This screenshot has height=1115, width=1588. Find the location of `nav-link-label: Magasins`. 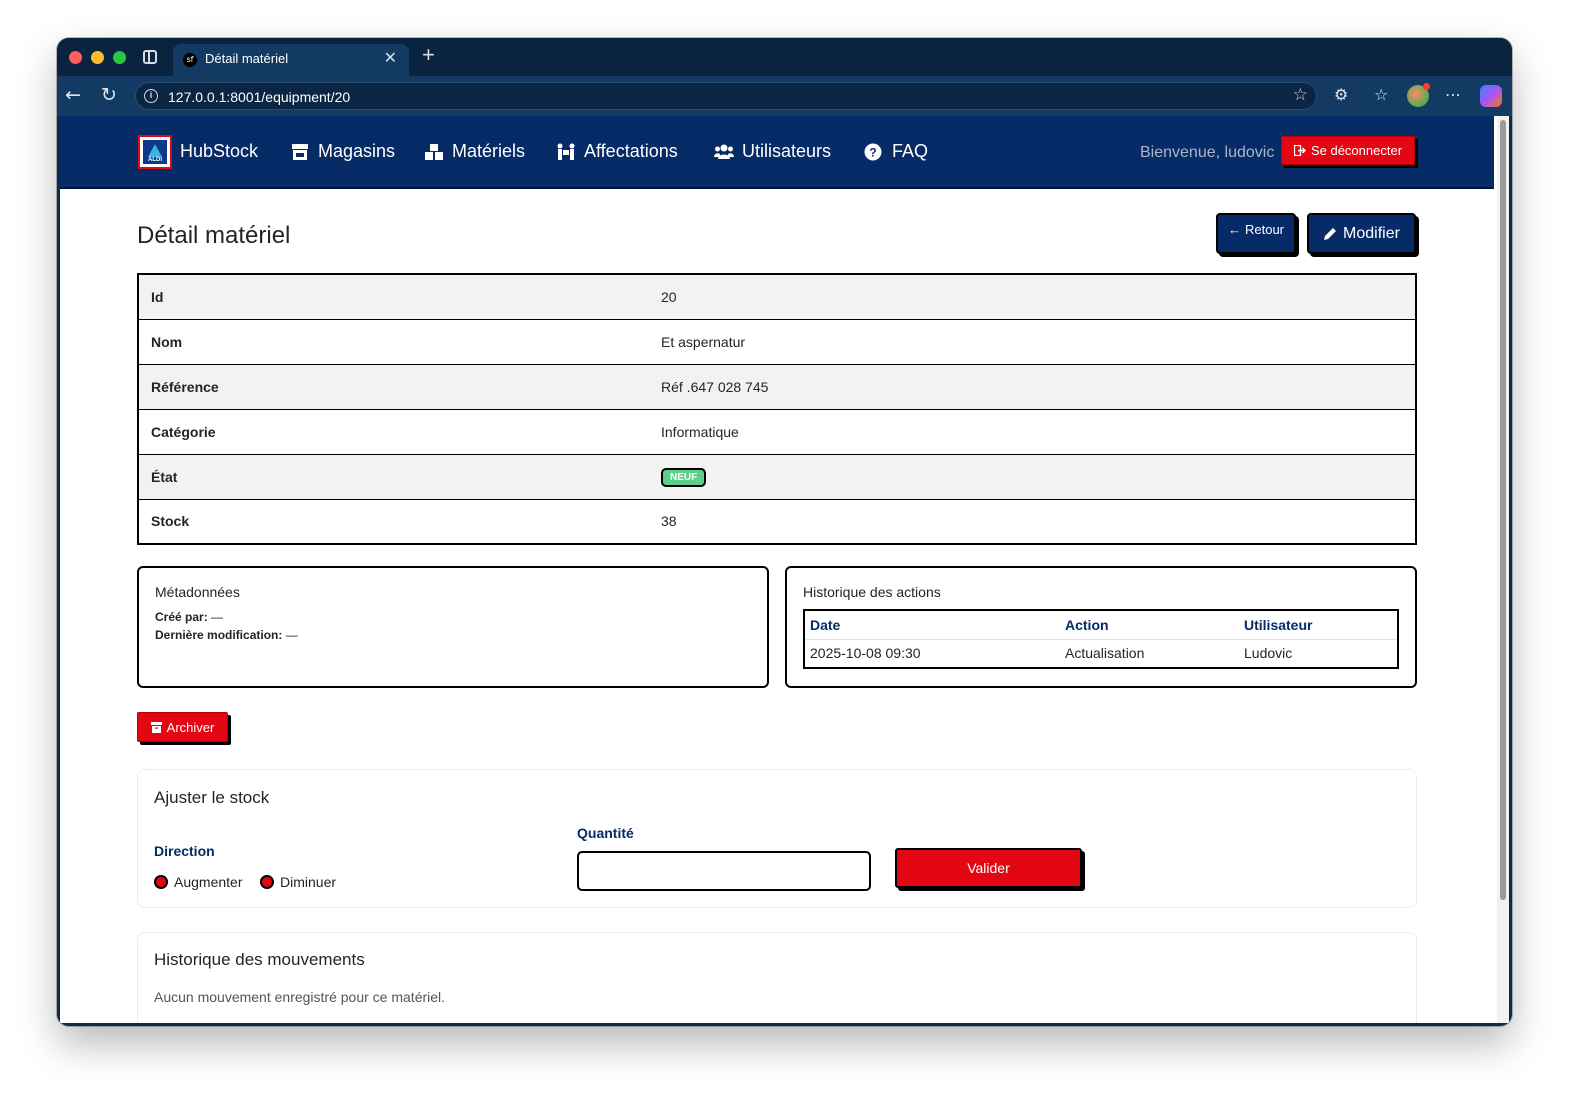

nav-link-label: Magasins is located at coordinates (357, 151).